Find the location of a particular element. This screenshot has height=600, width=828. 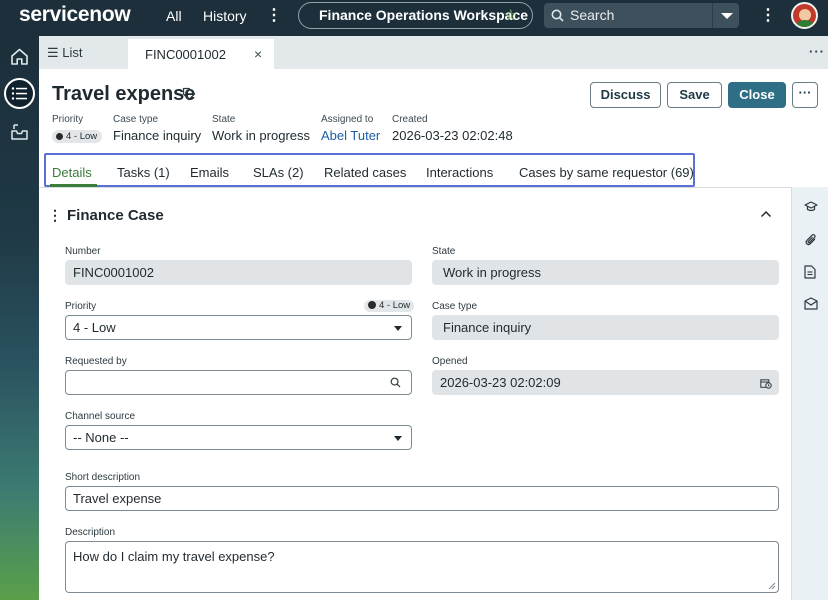

search-placeholder: Search is located at coordinates (592, 15).